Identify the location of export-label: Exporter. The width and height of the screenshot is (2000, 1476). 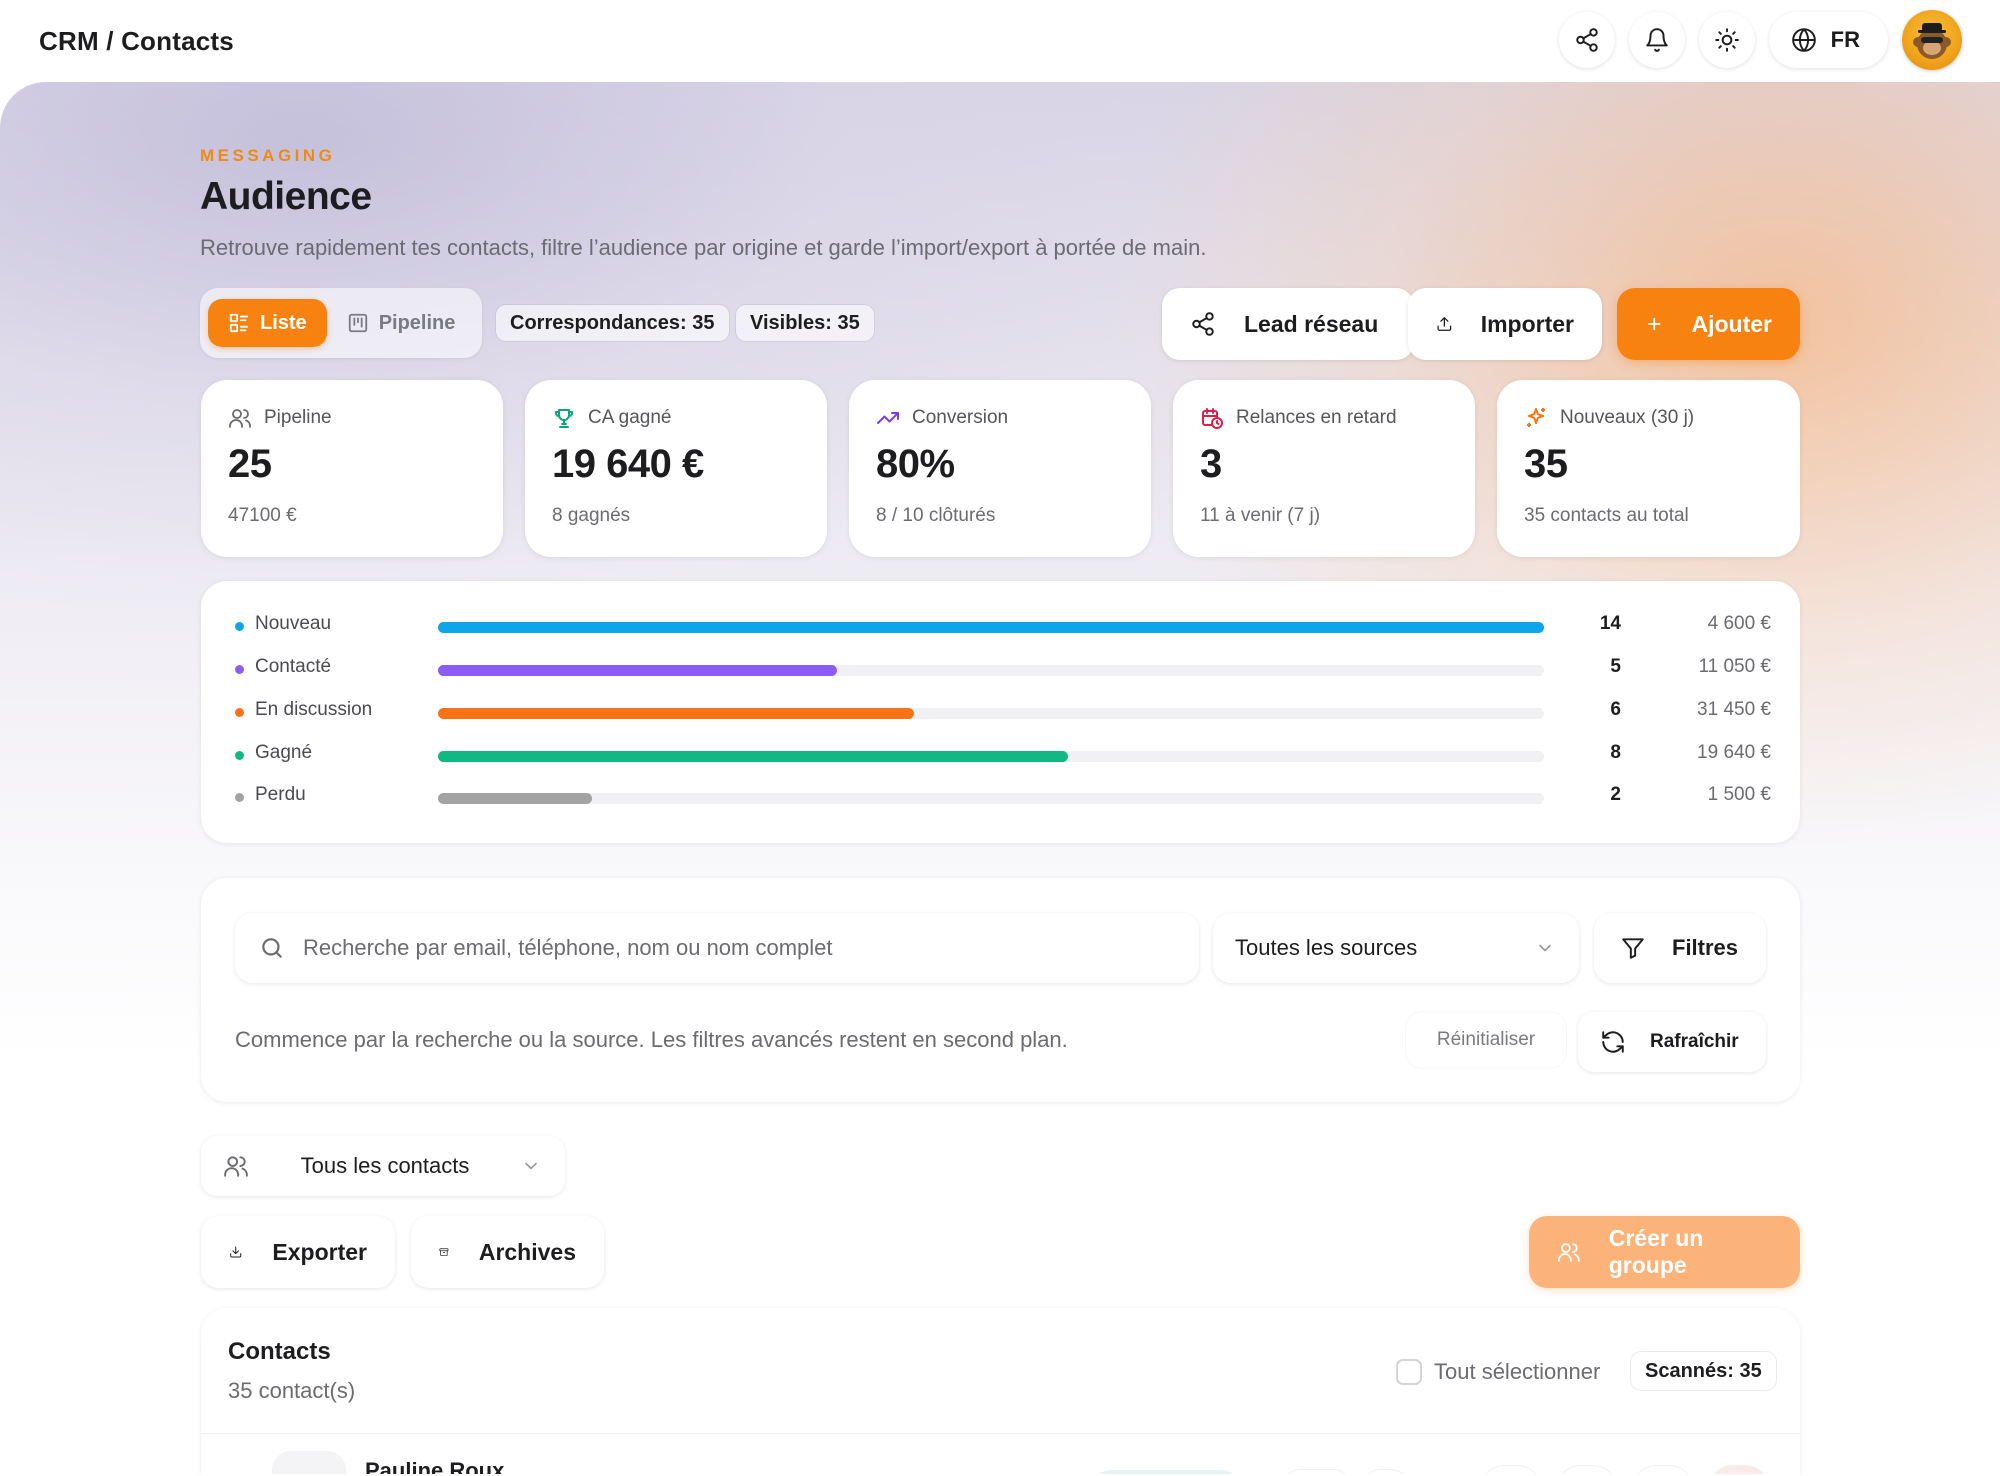
(319, 1251).